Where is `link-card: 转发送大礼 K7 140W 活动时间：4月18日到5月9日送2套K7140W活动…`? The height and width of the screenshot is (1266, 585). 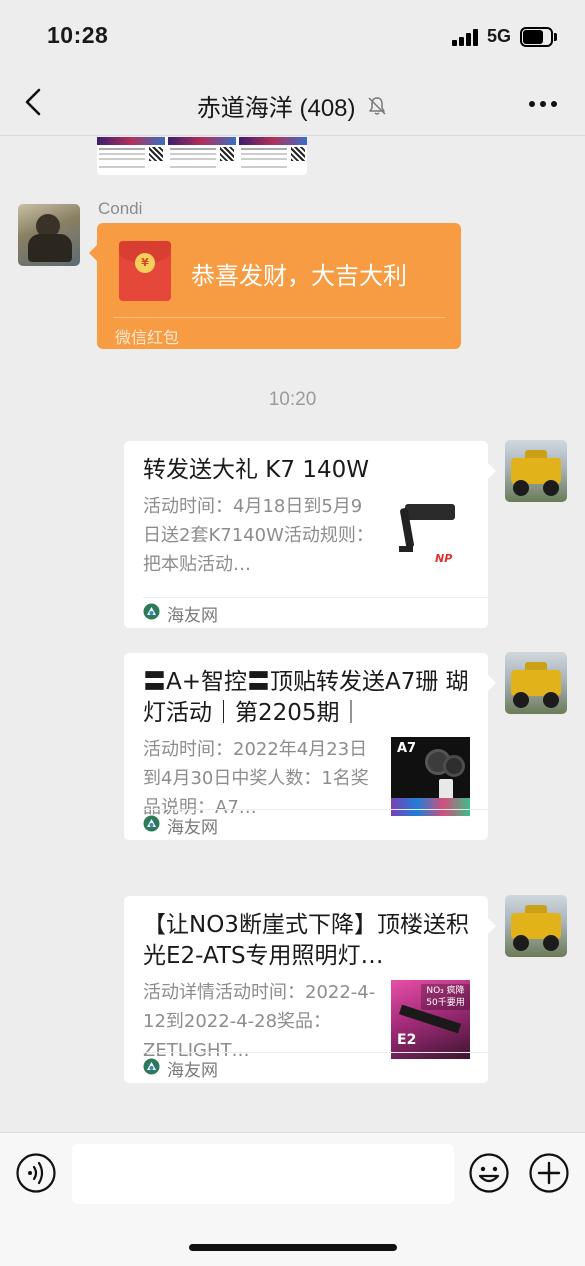
link-card: 转发送大礼 K7 140W 活动时间：4月18日到5月9日送2套K7140W活动… is located at coordinates (310, 534).